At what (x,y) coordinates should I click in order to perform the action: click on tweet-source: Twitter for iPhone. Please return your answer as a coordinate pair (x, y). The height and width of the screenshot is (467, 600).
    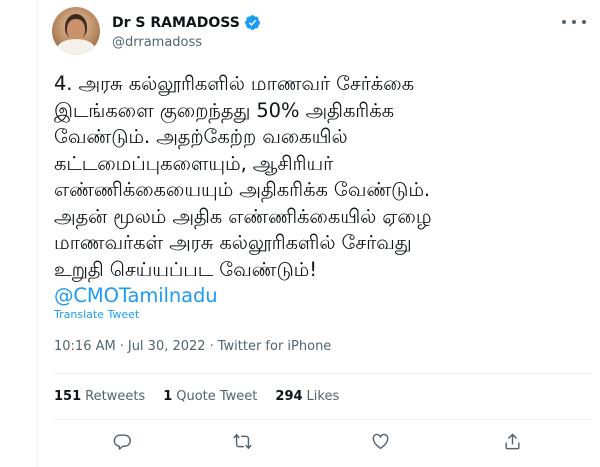
    Looking at the image, I should click on (275, 346).